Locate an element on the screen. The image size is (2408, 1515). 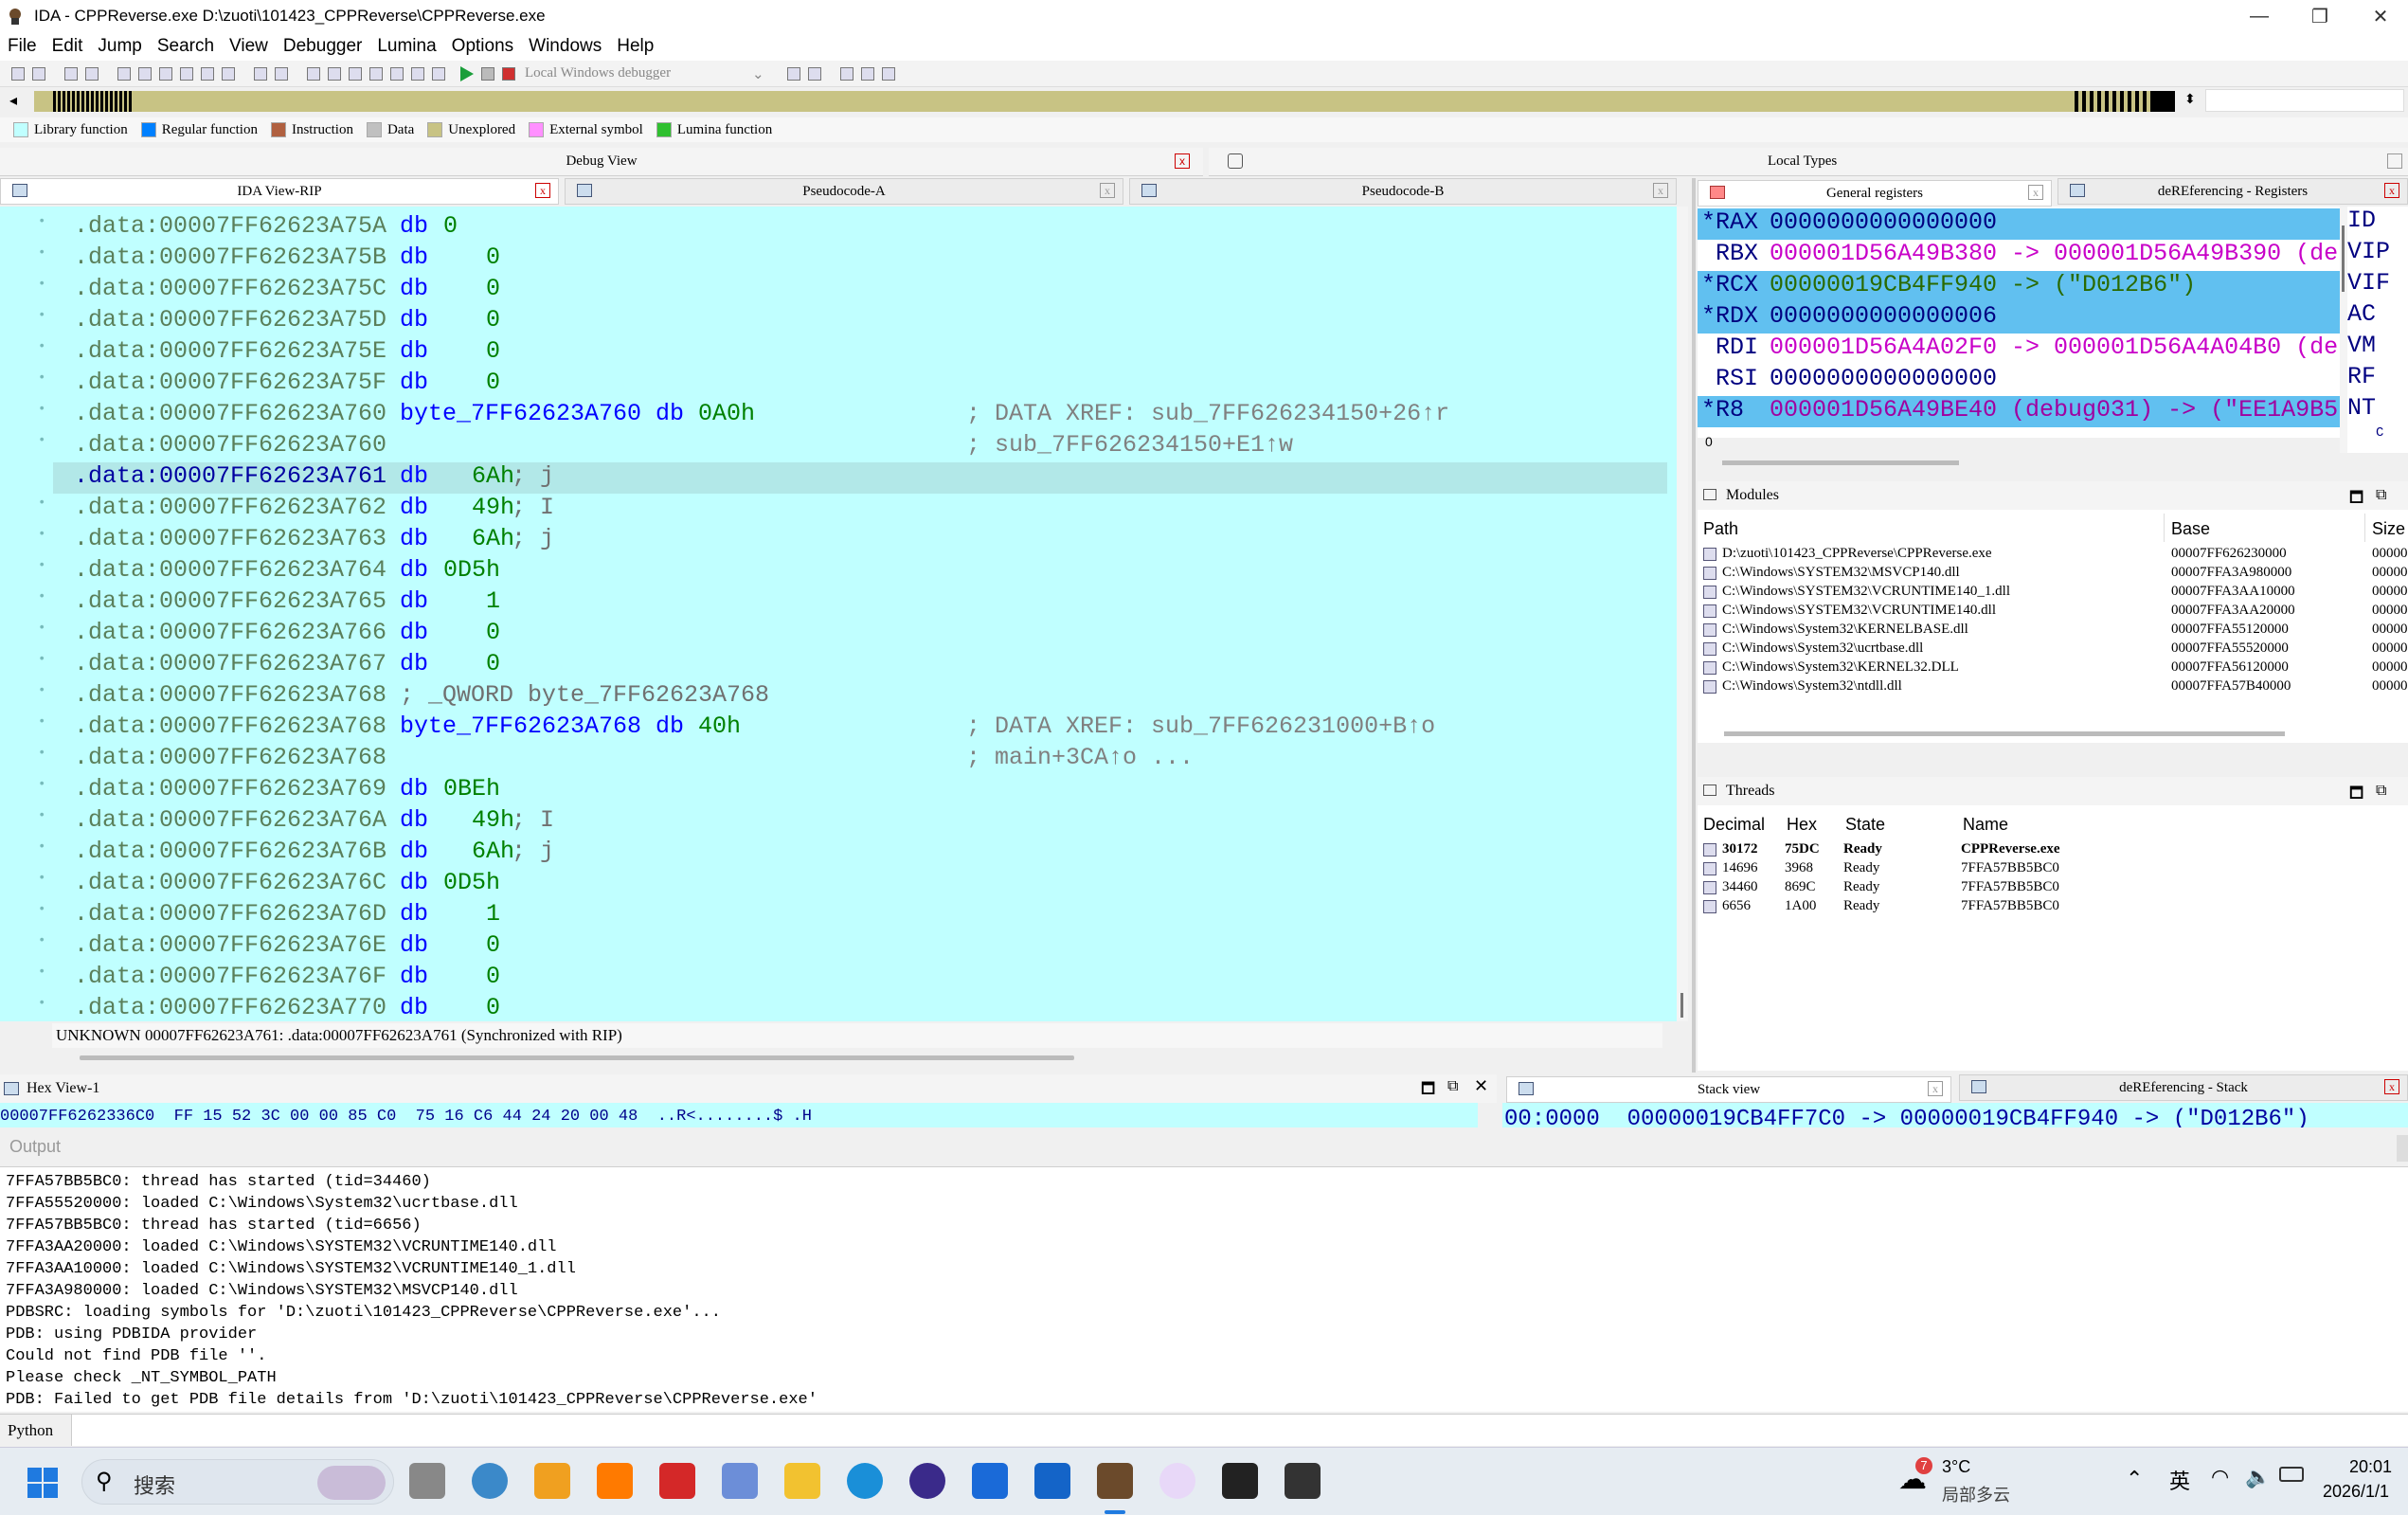
hex-float-icon: ⧉ is located at coordinates (1452, 1086).